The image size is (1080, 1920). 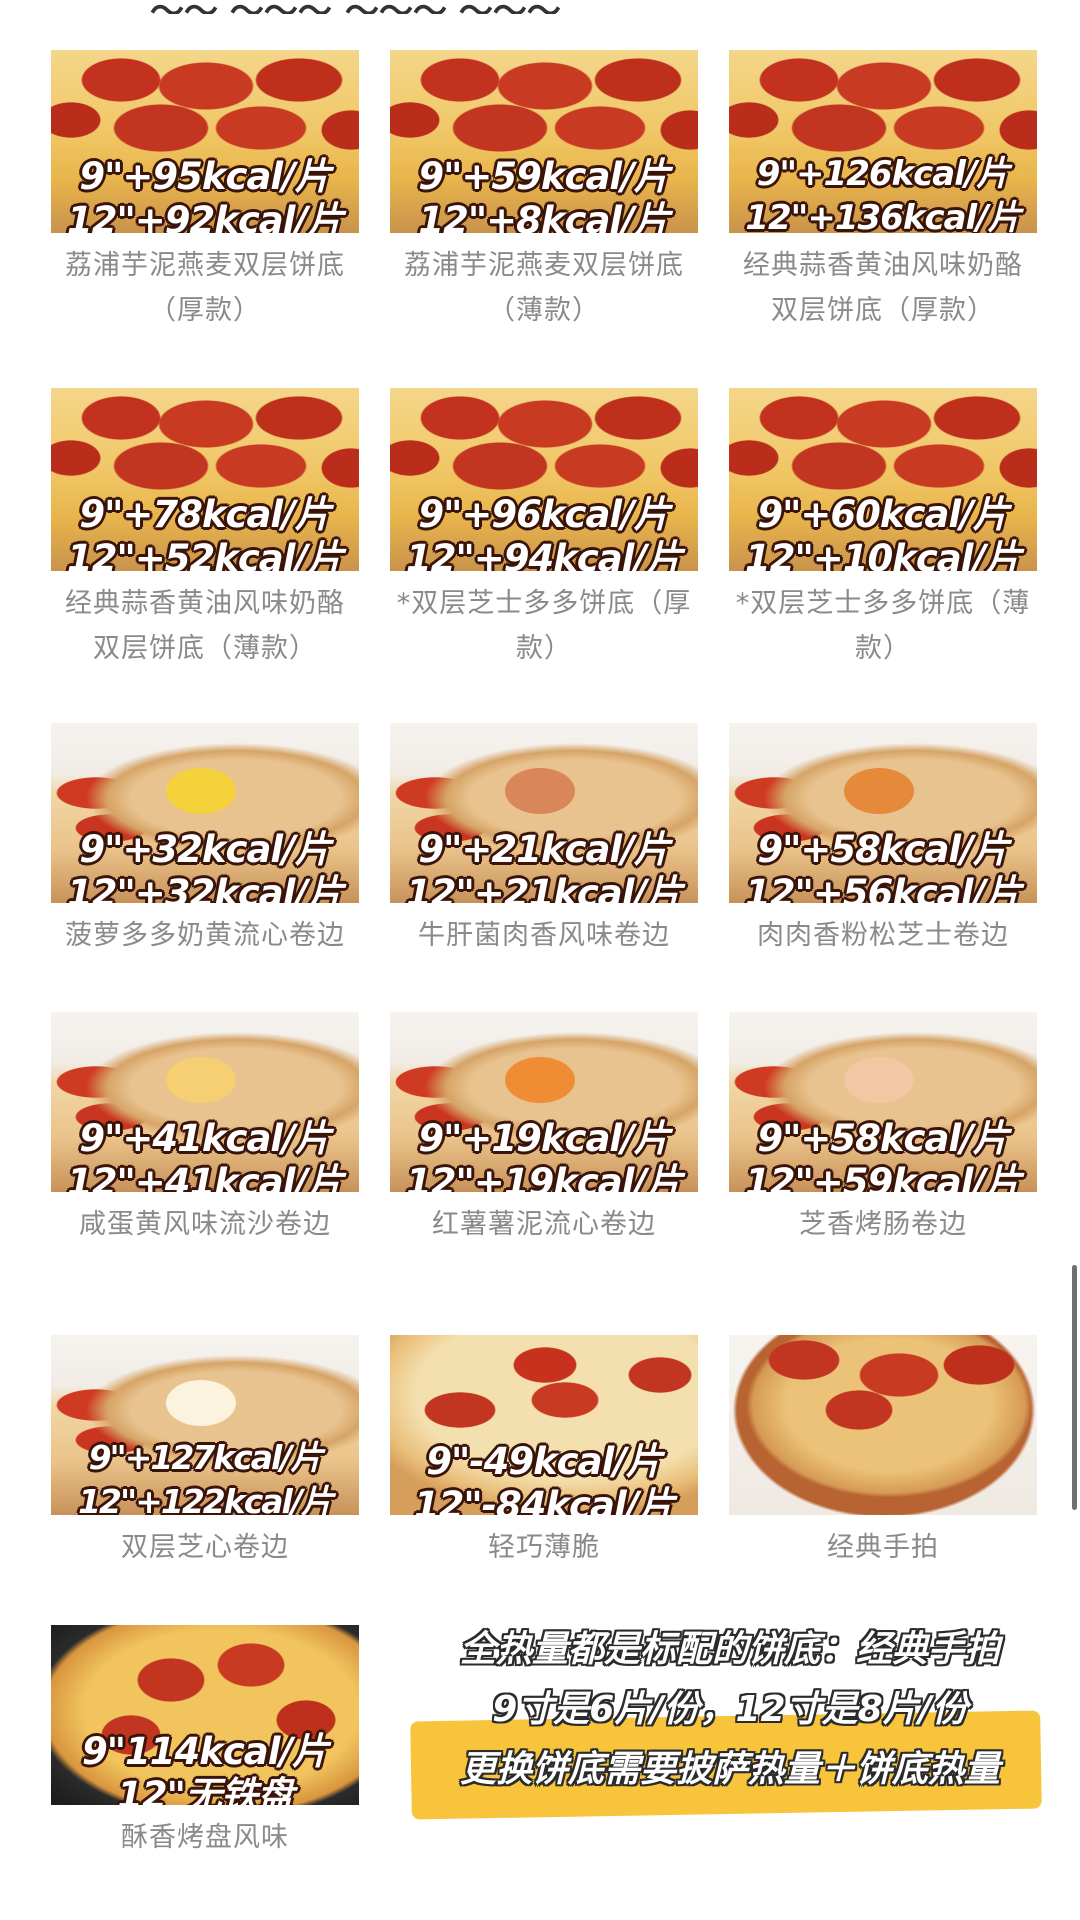 I want to click on crust-item: 9"+58kcal/片 12"+56kcal/片 肉肉香粉松芝士卷边, so click(x=883, y=840).